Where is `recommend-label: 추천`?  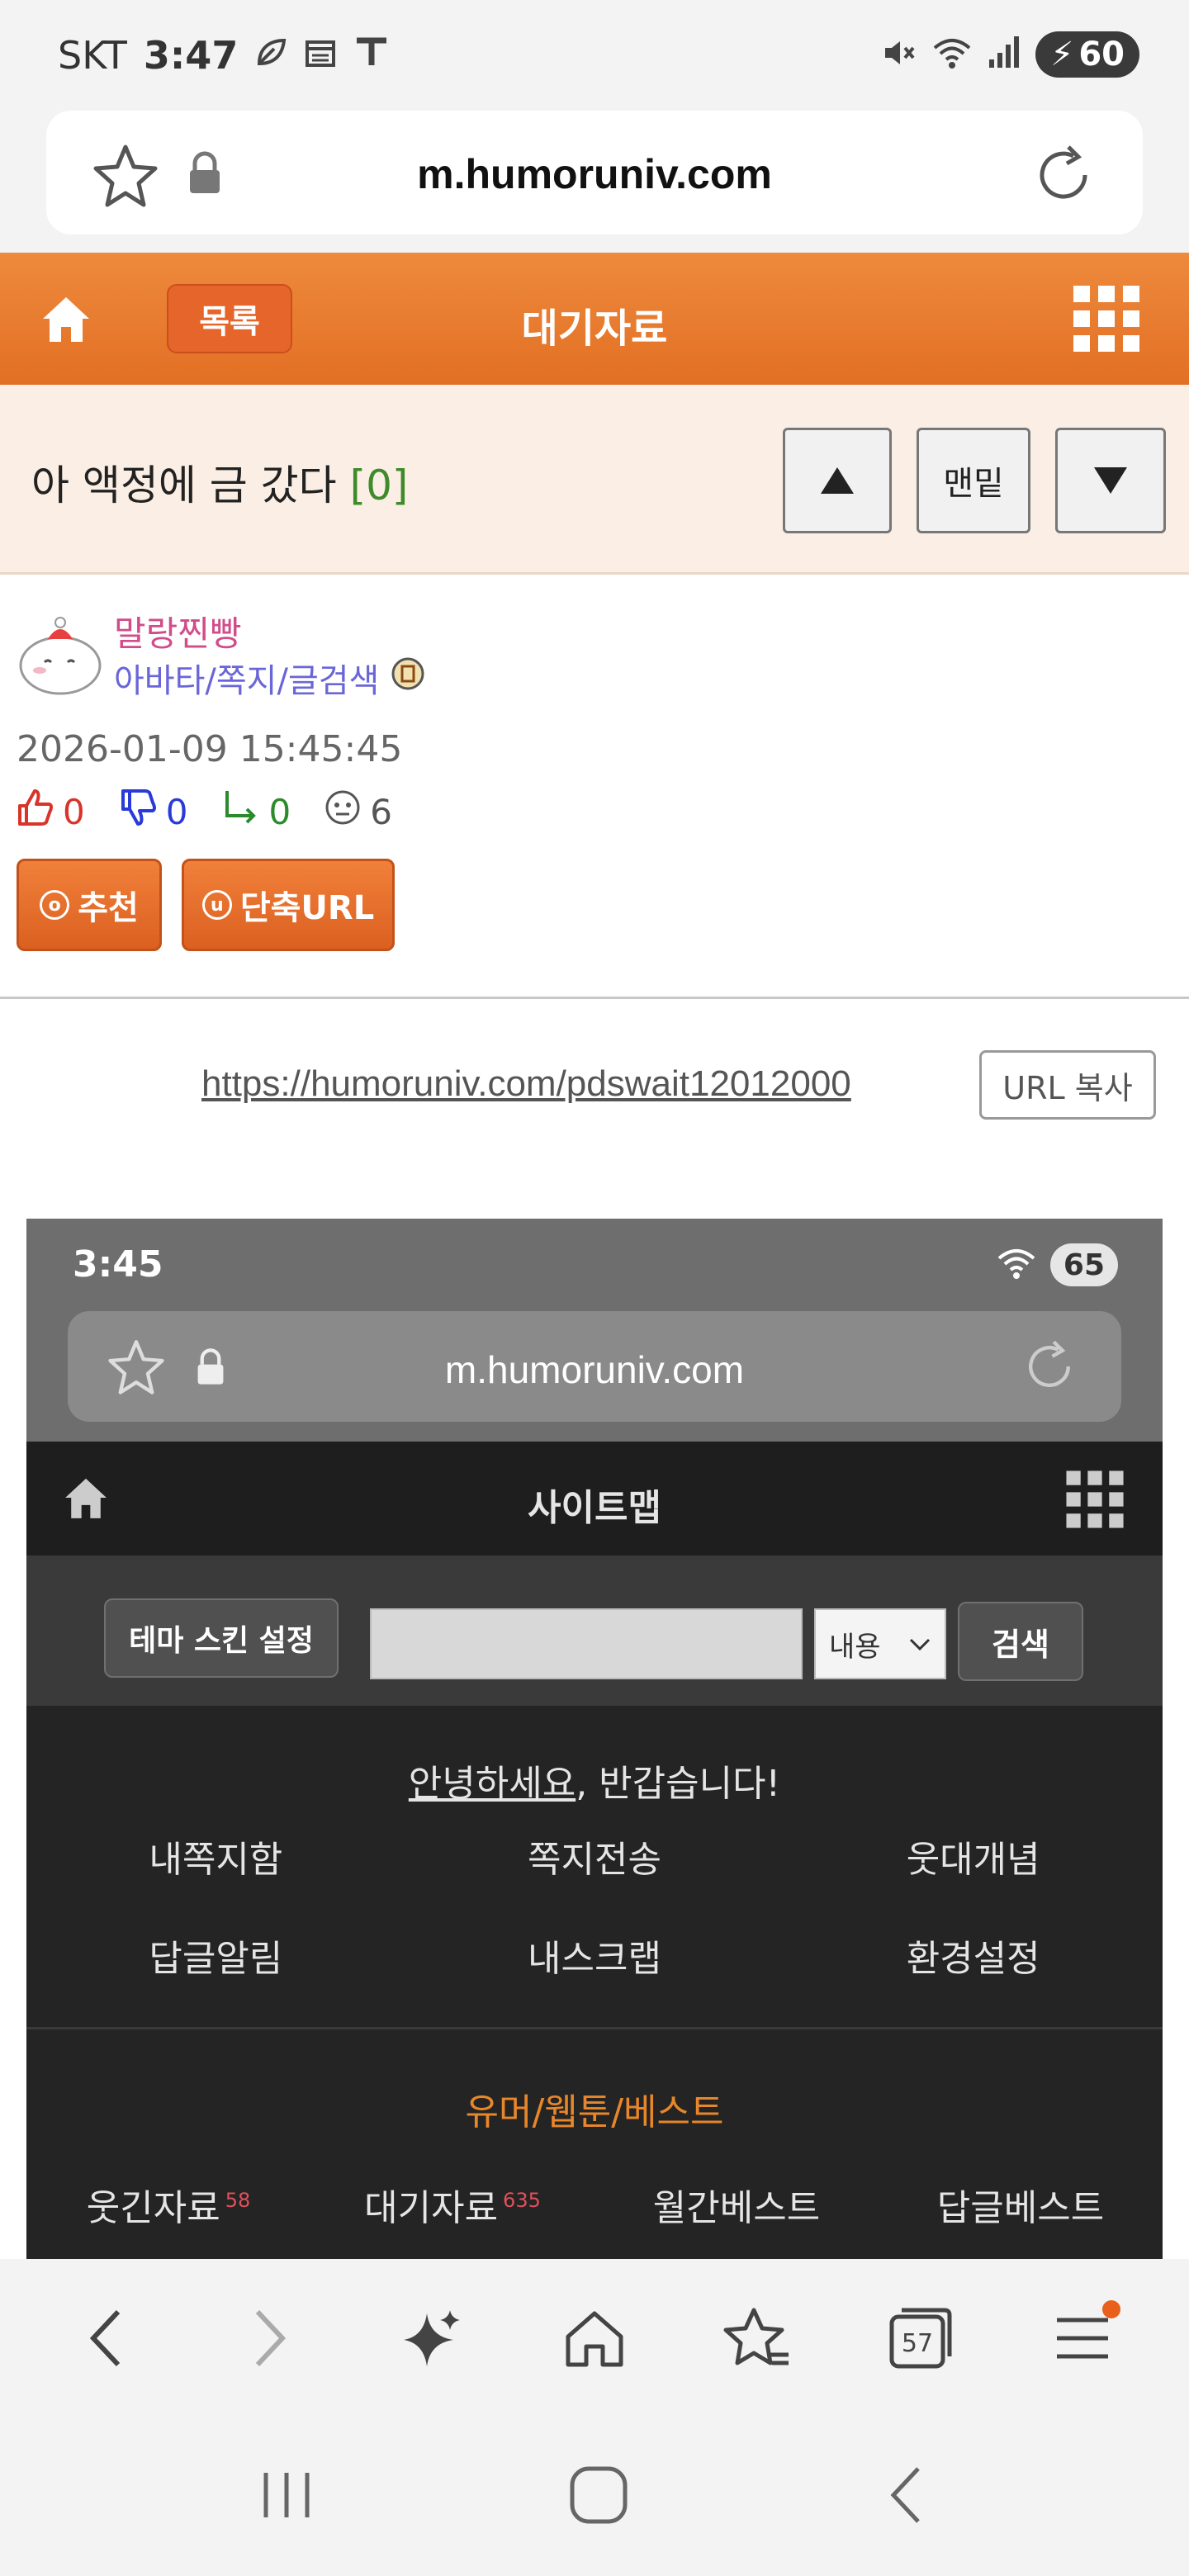
recommend-label: 추천 is located at coordinates (108, 908).